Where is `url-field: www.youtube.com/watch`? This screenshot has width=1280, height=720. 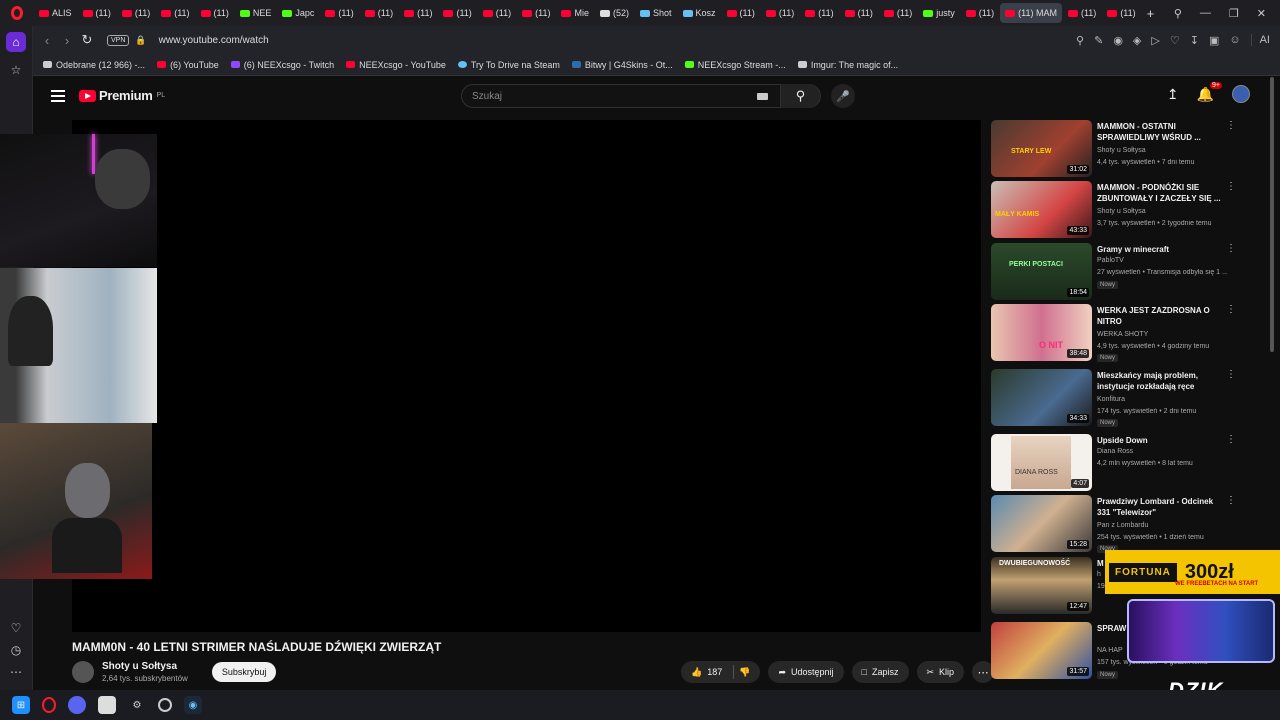
url-field: www.youtube.com/watch is located at coordinates (214, 40).